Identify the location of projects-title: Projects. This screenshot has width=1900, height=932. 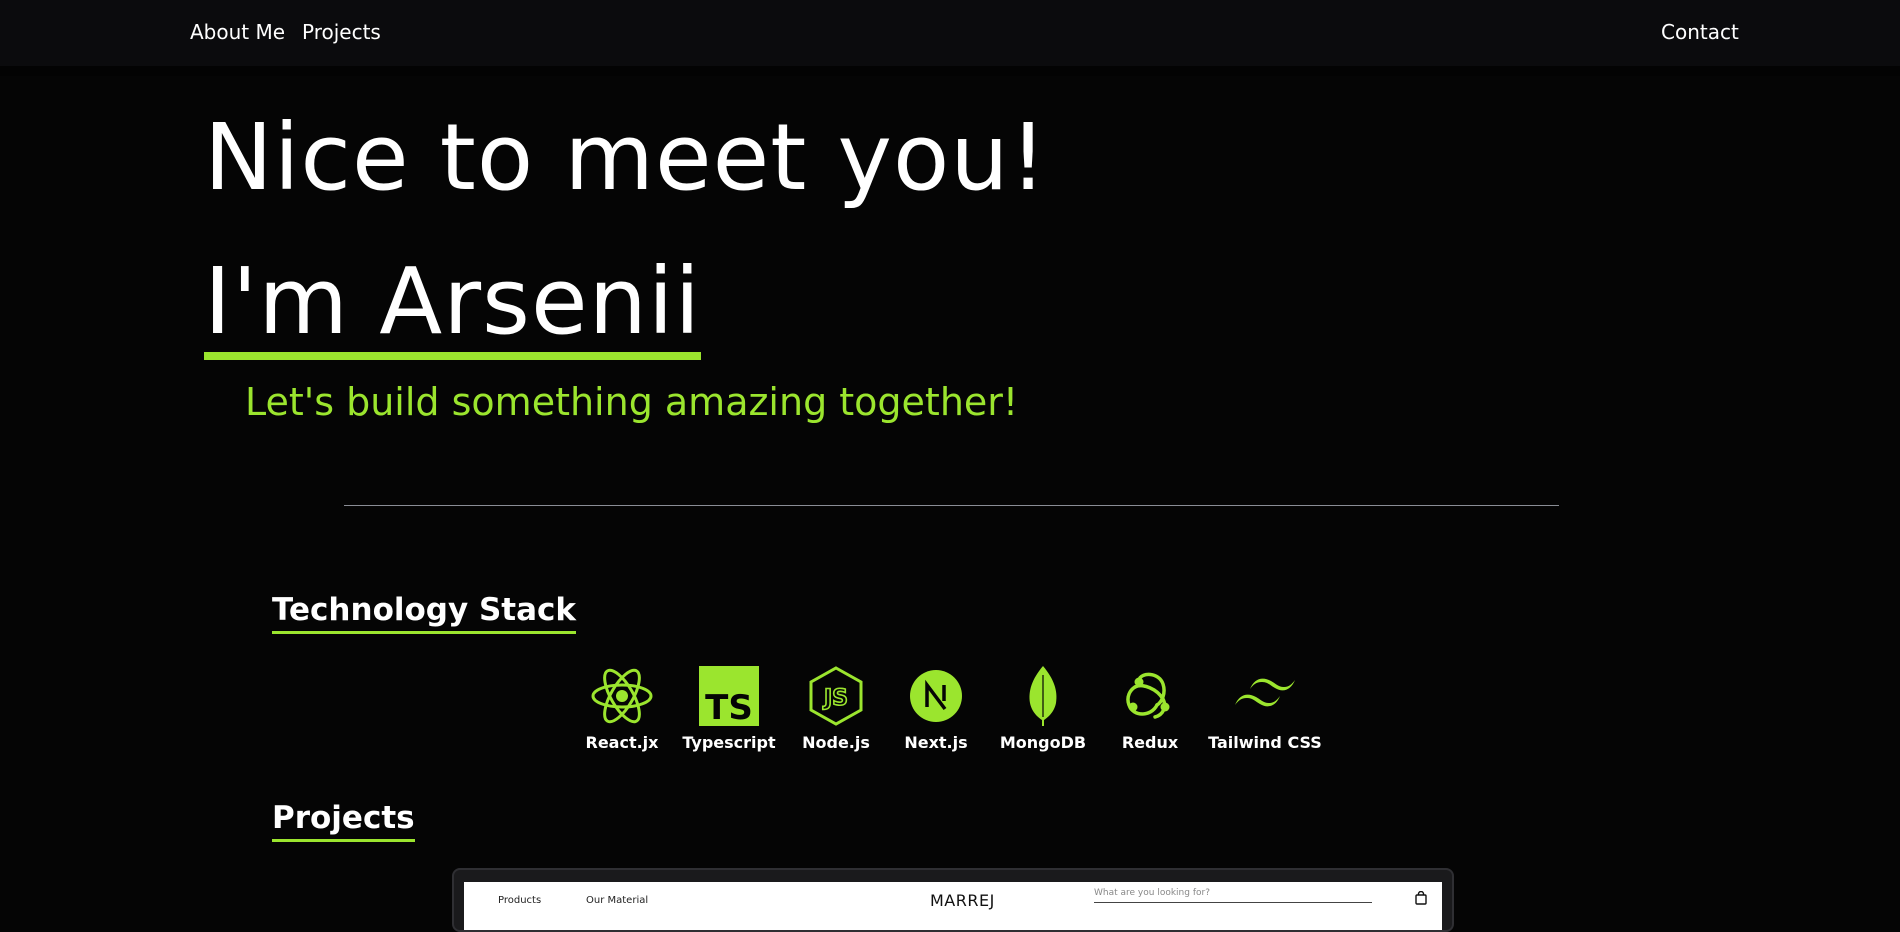
(343, 821).